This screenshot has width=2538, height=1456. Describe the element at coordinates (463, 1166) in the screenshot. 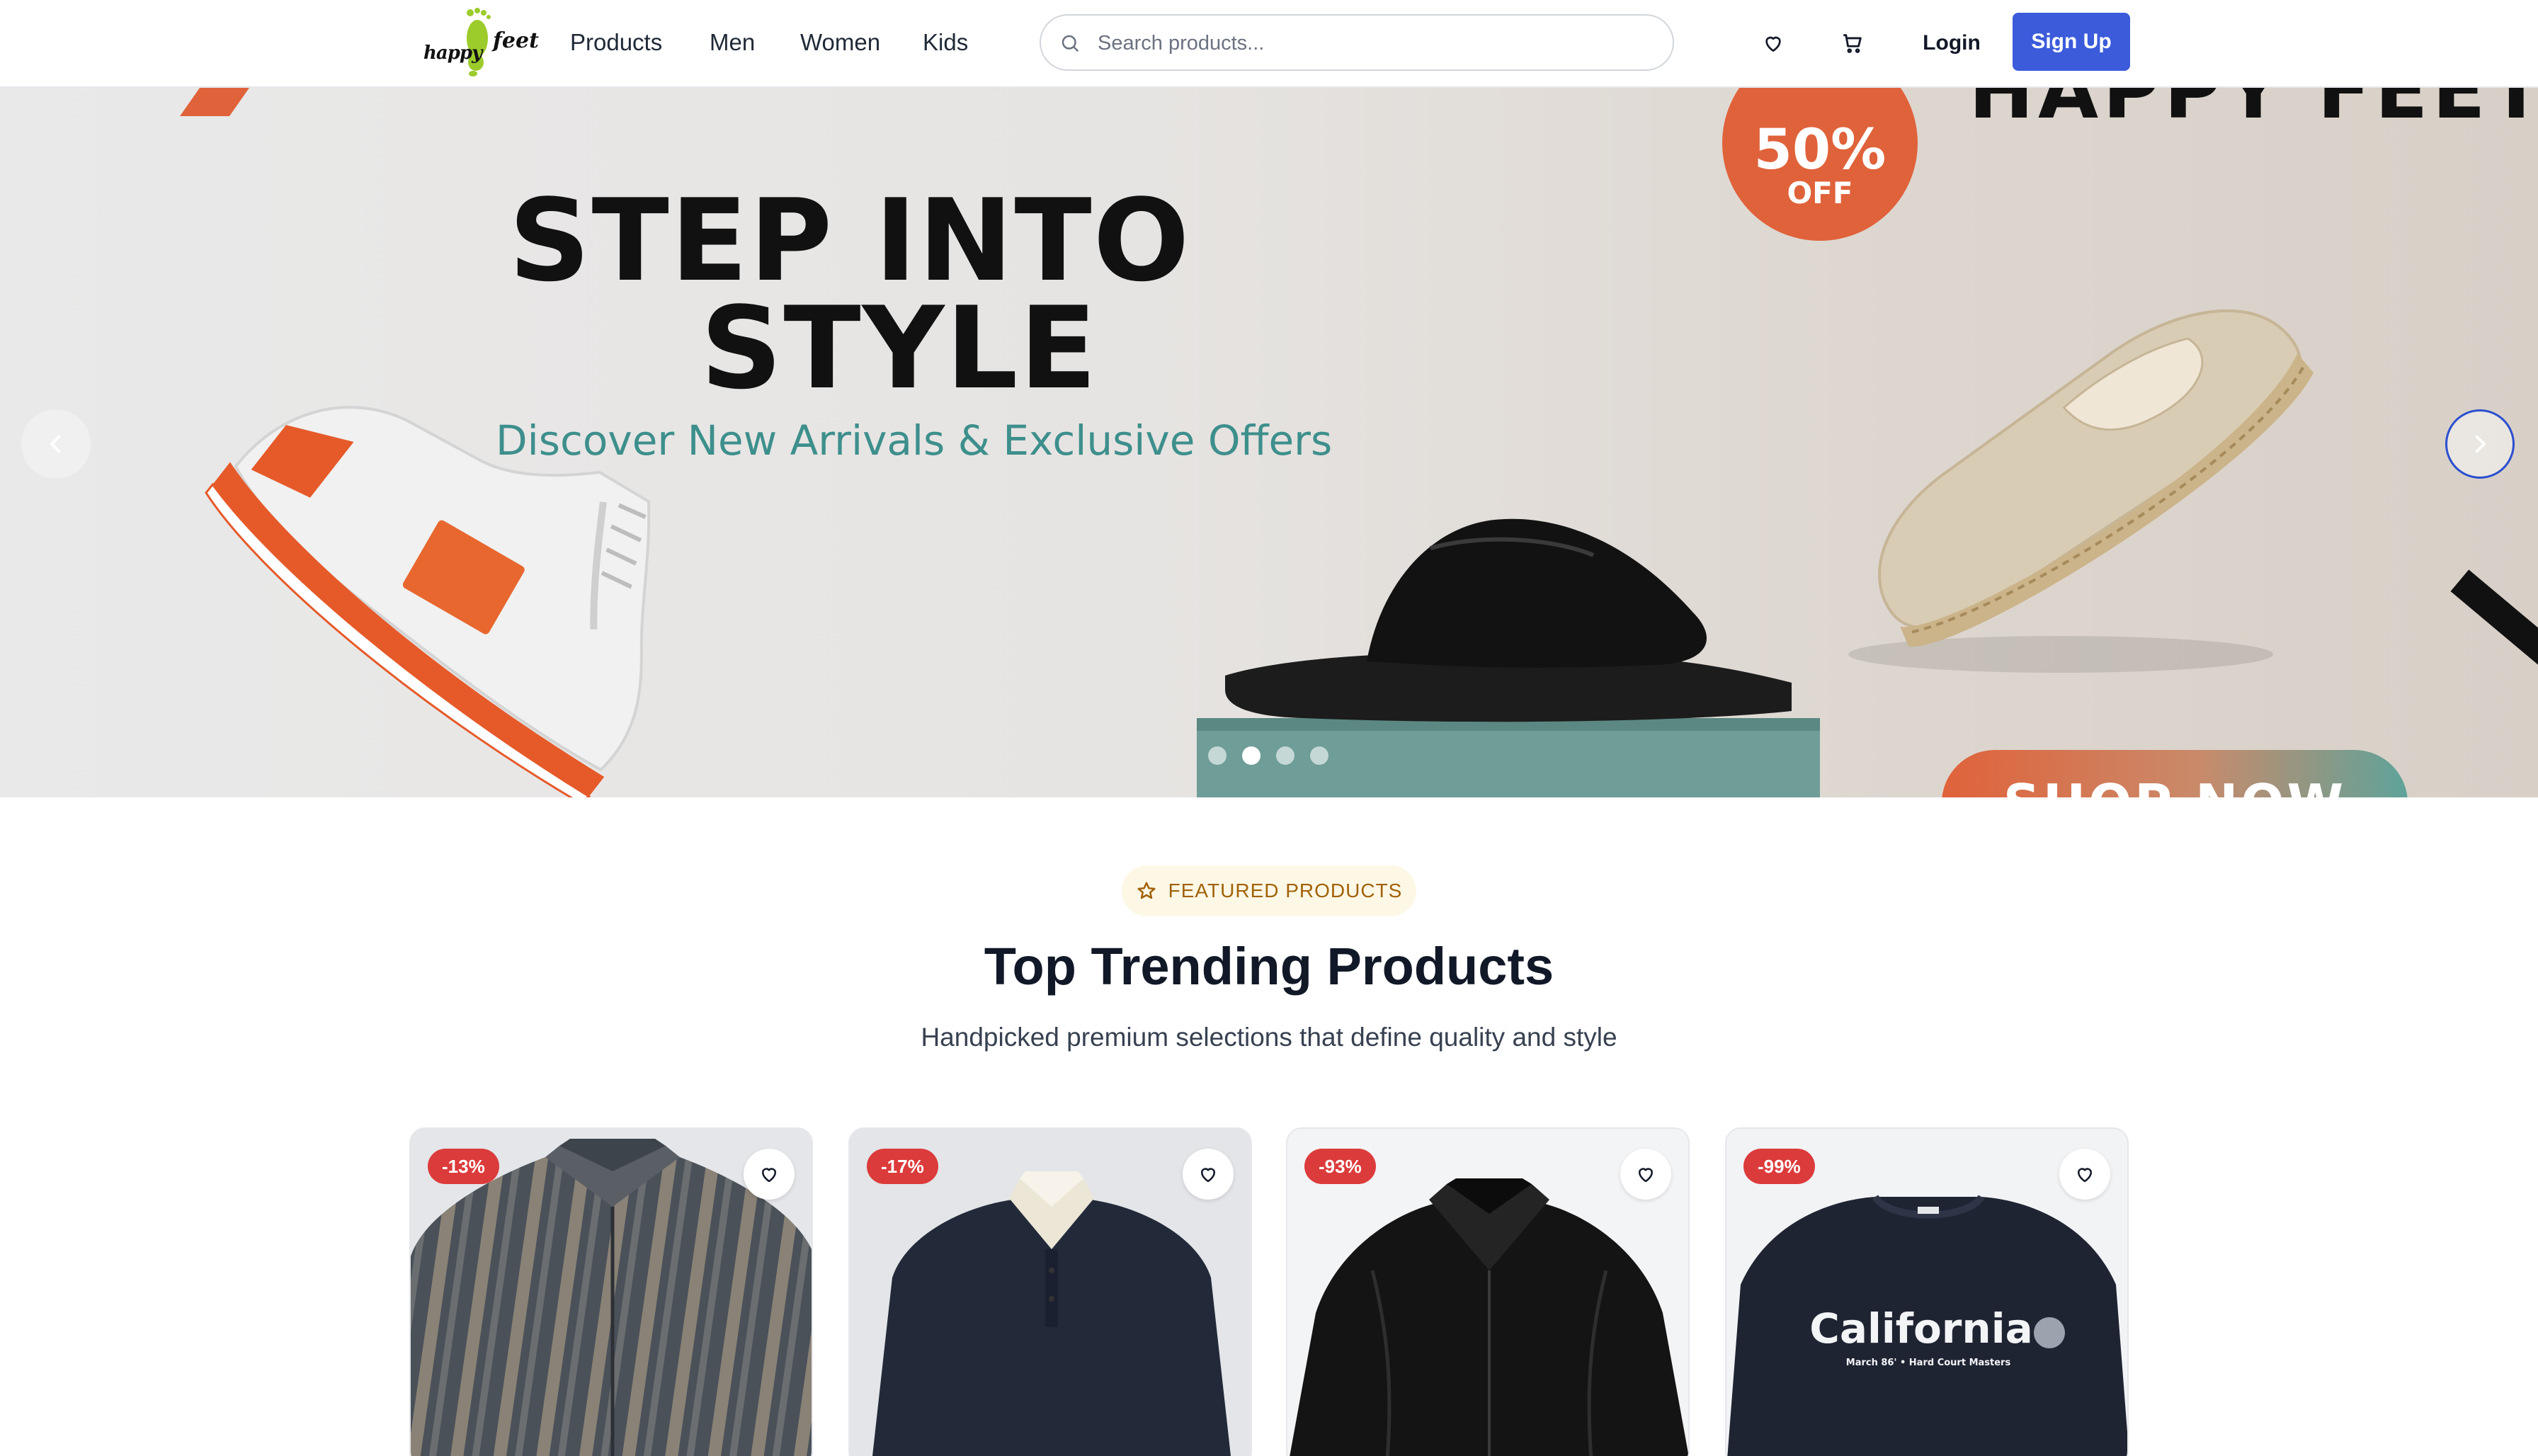

I see `discount-badge: -13%` at that location.